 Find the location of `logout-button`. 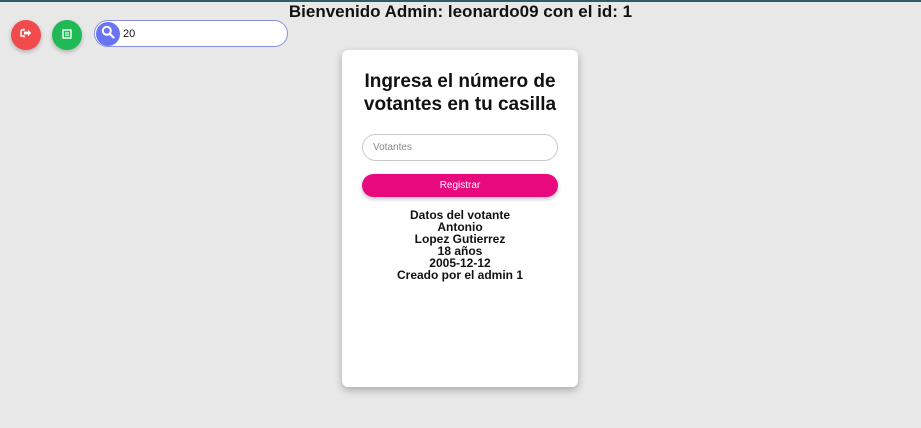

logout-button is located at coordinates (26, 35).